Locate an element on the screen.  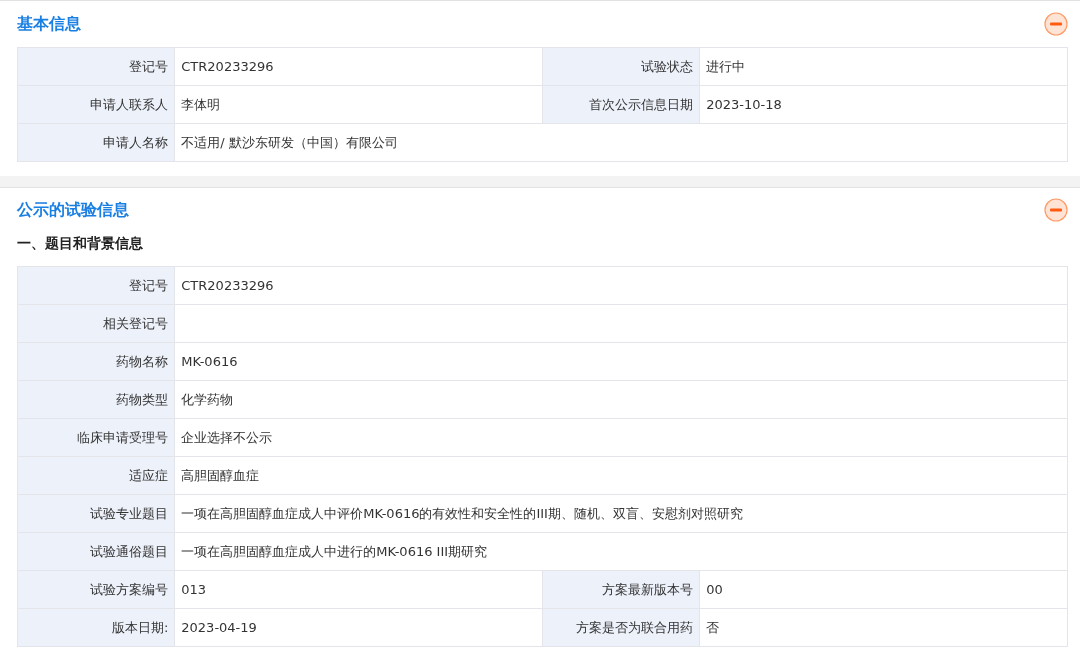
field-label: 试验通俗题目 is located at coordinates (96, 551).